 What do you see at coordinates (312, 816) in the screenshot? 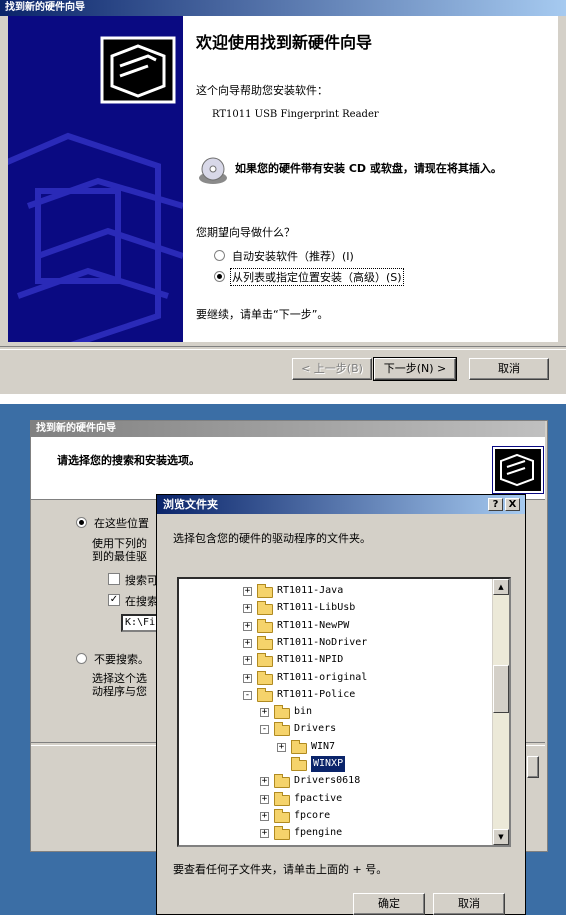
I see `tree-node-label: fpcore` at bounding box center [312, 816].